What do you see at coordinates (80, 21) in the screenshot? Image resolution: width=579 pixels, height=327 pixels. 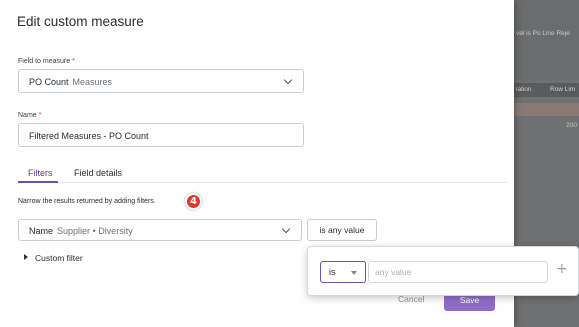 I see `dialog-title: Edit custom measure` at bounding box center [80, 21].